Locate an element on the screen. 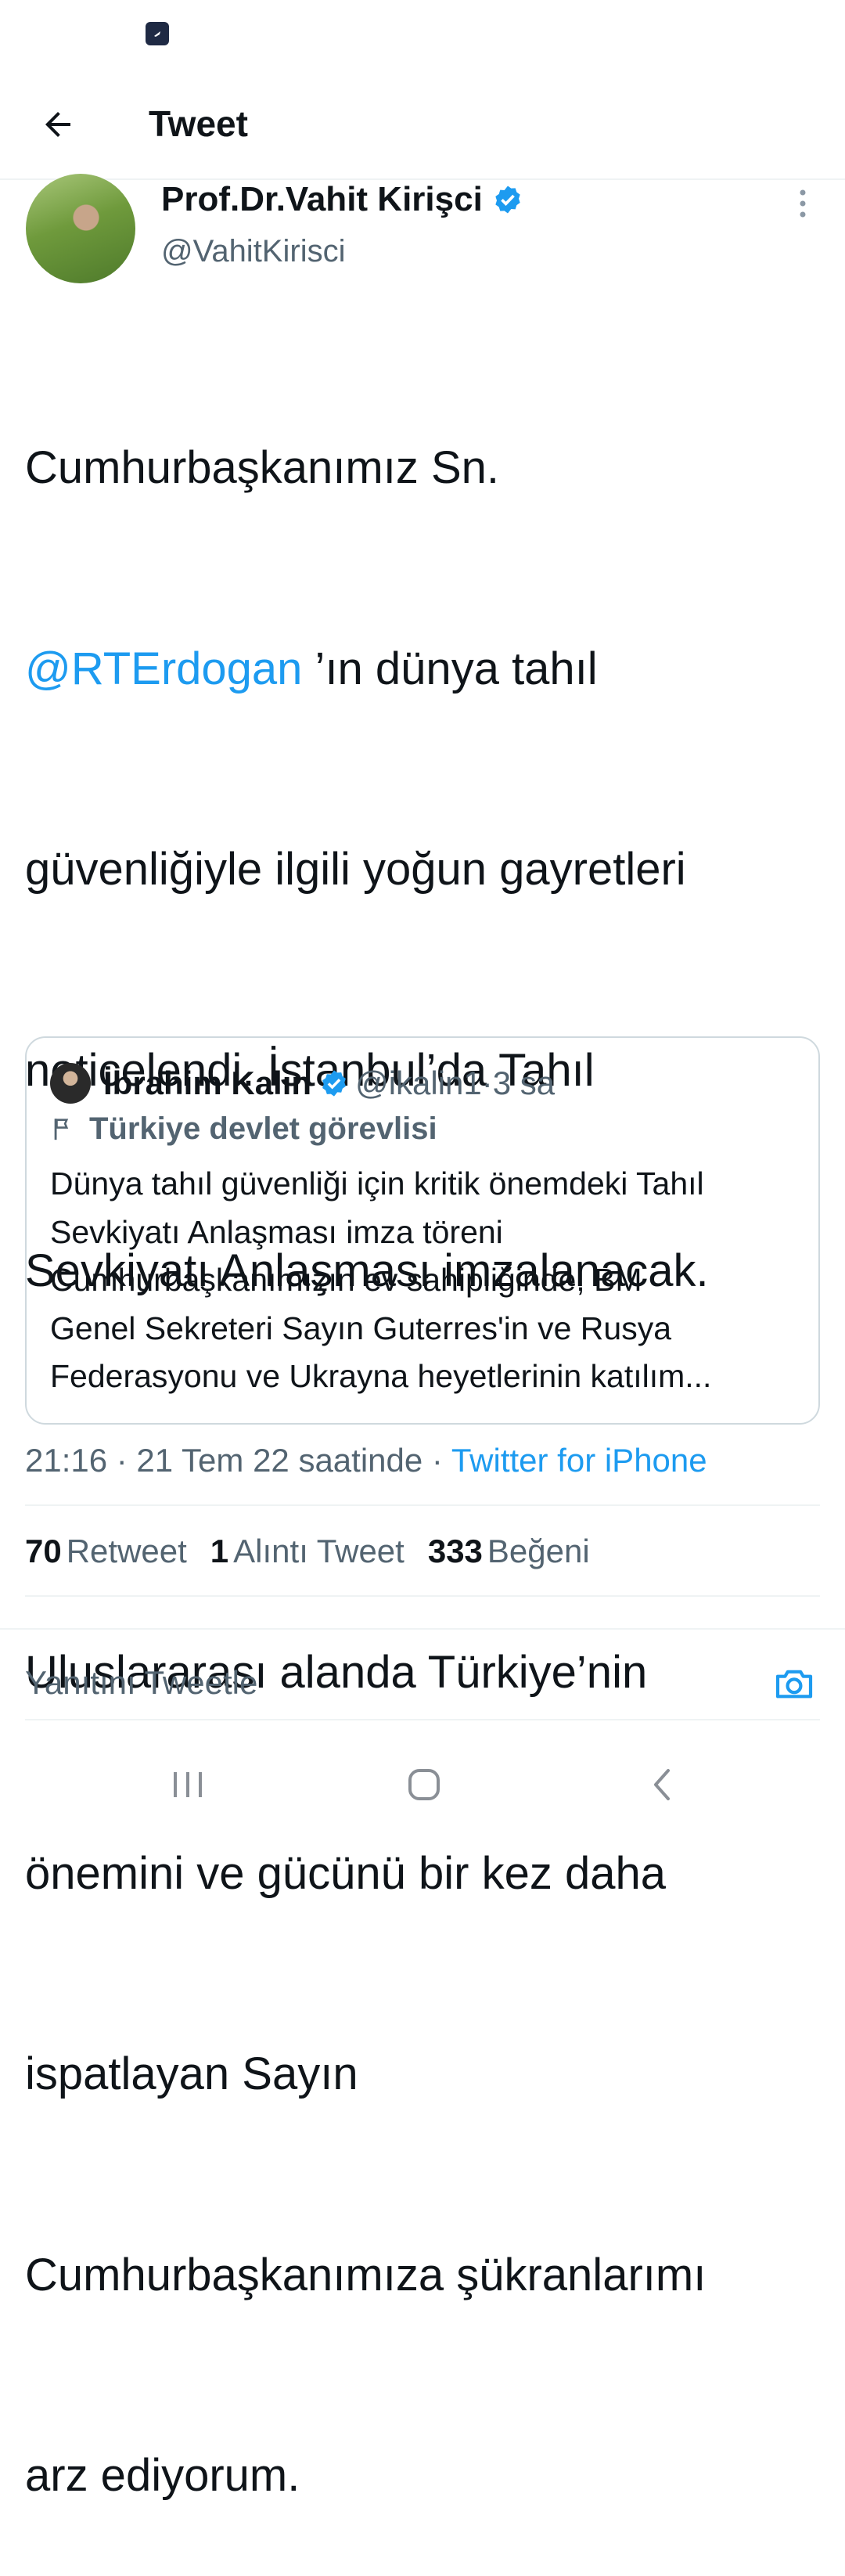 The width and height of the screenshot is (845, 2576). more-vertical-icon is located at coordinates (803, 203).